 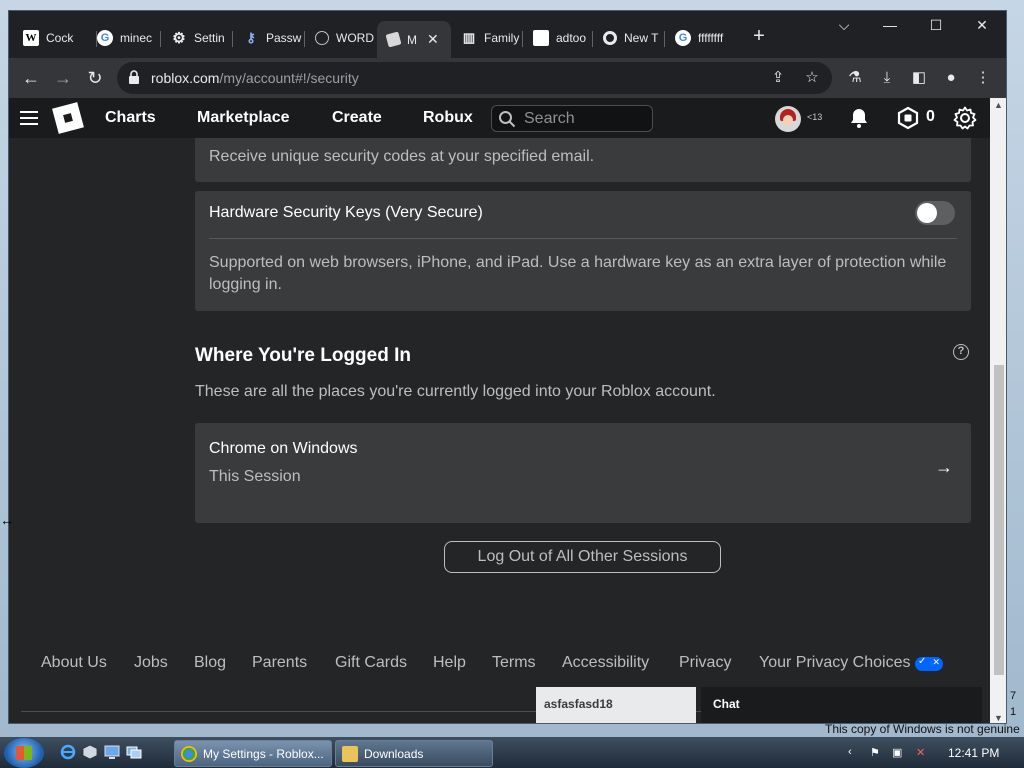 I want to click on tab-word: WORD, so click(x=340, y=38).